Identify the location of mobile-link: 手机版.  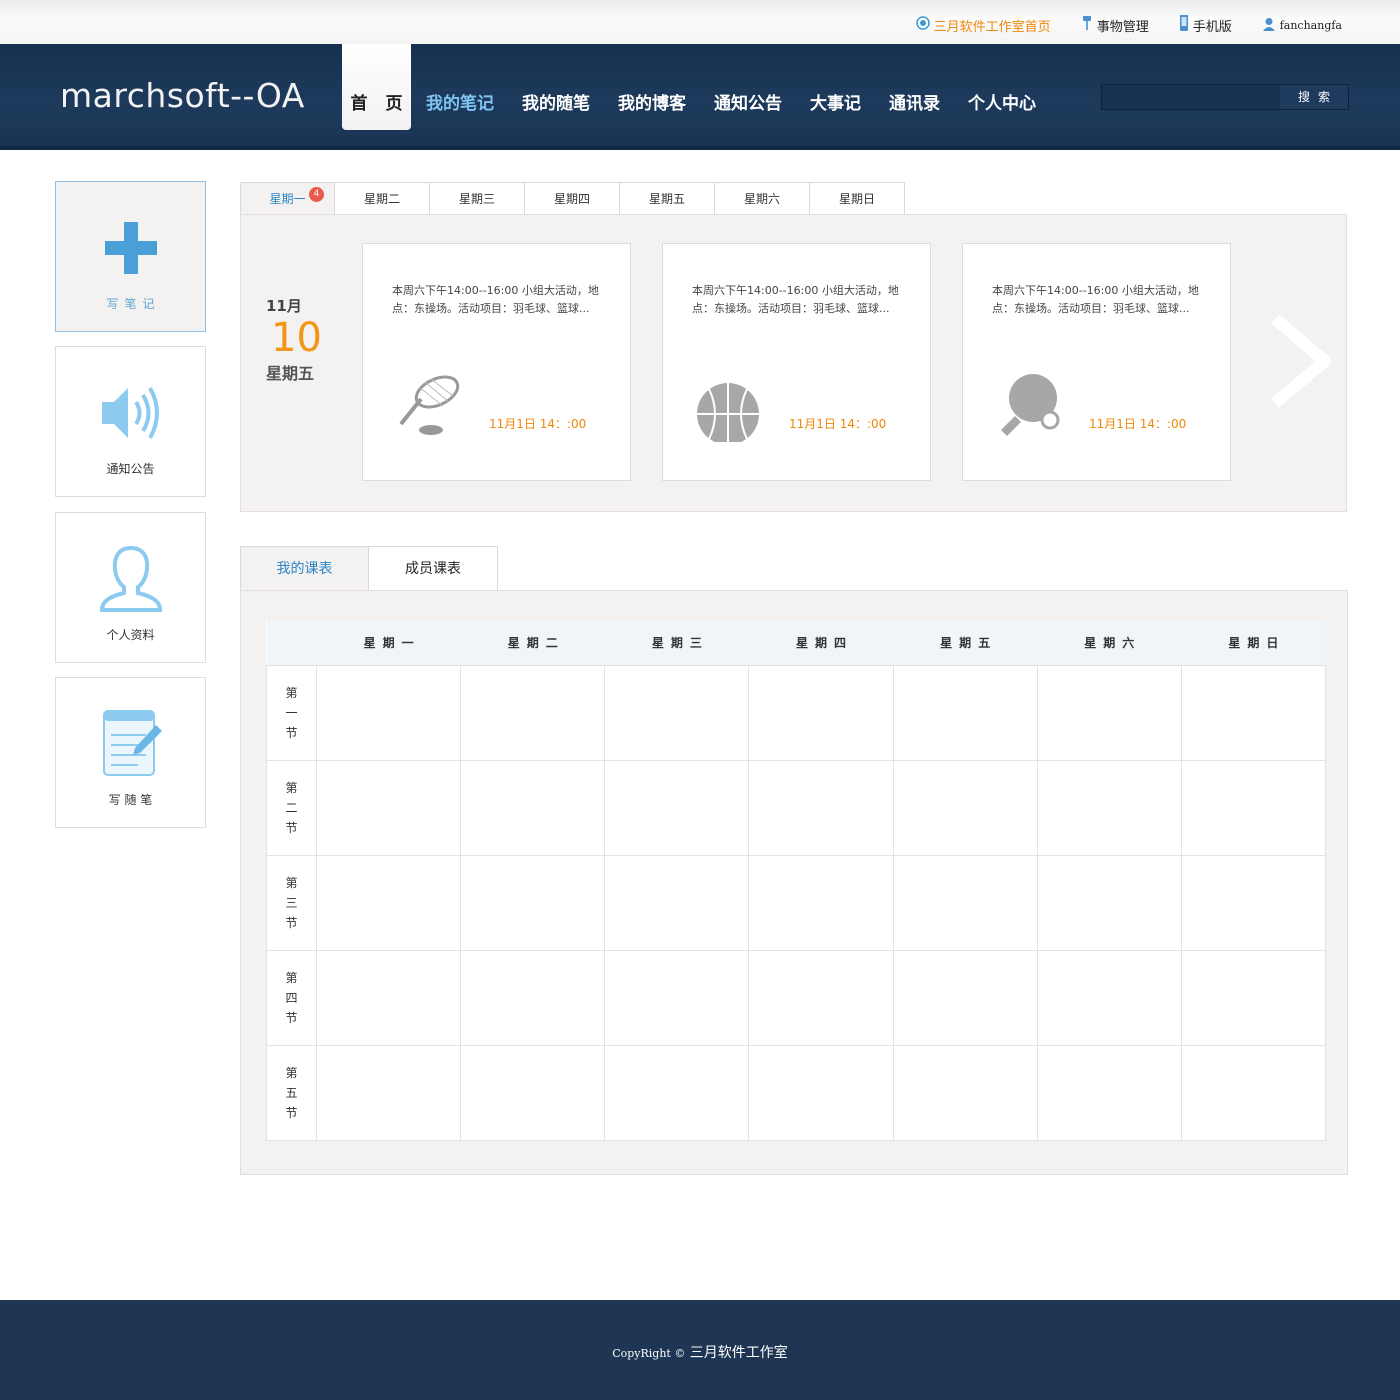
(1205, 25).